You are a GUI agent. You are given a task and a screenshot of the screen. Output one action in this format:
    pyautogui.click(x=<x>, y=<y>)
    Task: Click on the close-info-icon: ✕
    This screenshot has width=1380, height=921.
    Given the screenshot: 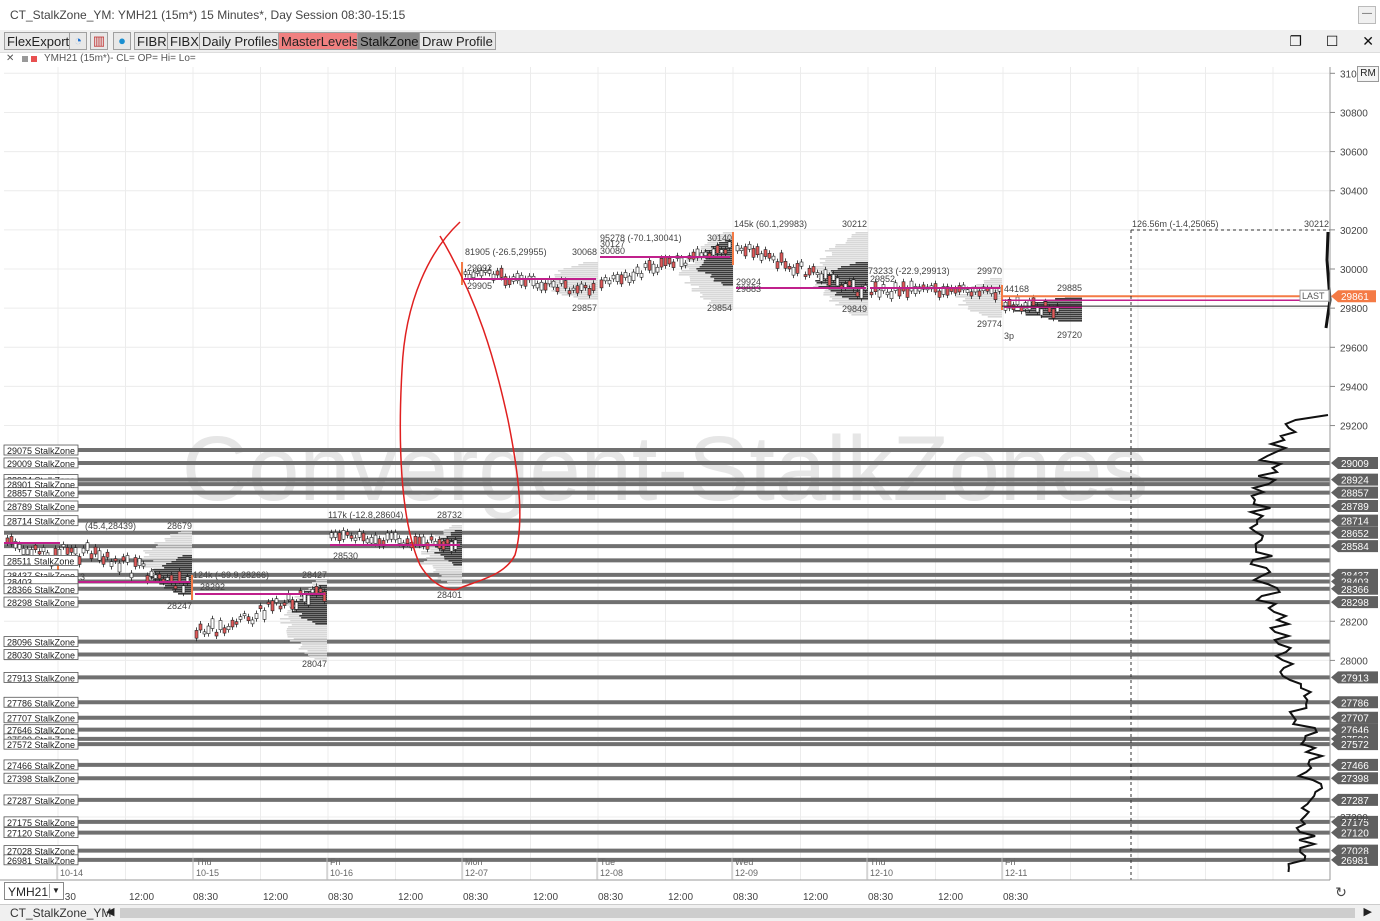 What is the action you would take?
    pyautogui.click(x=10, y=58)
    